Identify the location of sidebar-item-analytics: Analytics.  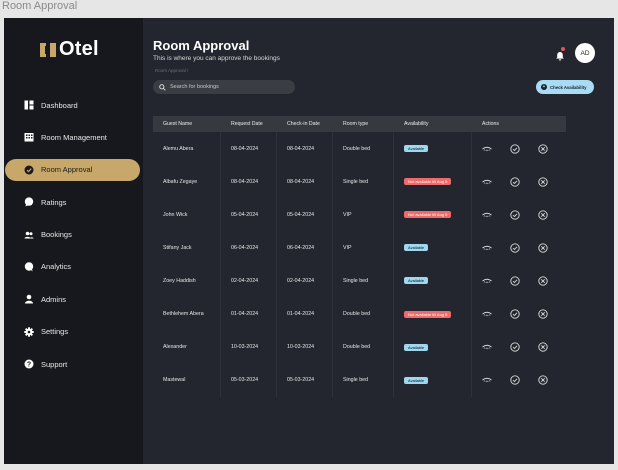
(73, 267).